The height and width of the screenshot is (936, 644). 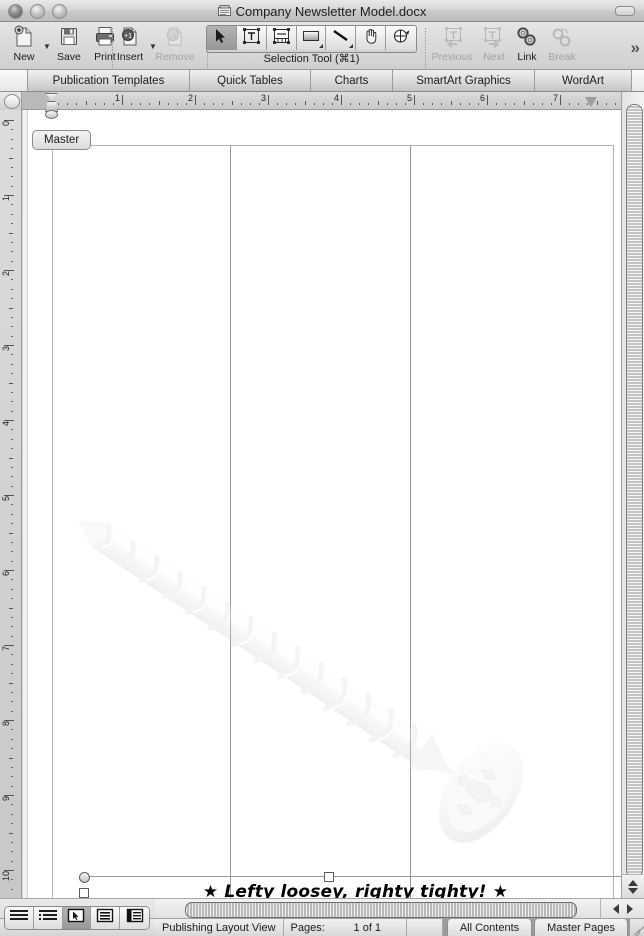 What do you see at coordinates (6, 723) in the screenshot?
I see `ruler-number: 8` at bounding box center [6, 723].